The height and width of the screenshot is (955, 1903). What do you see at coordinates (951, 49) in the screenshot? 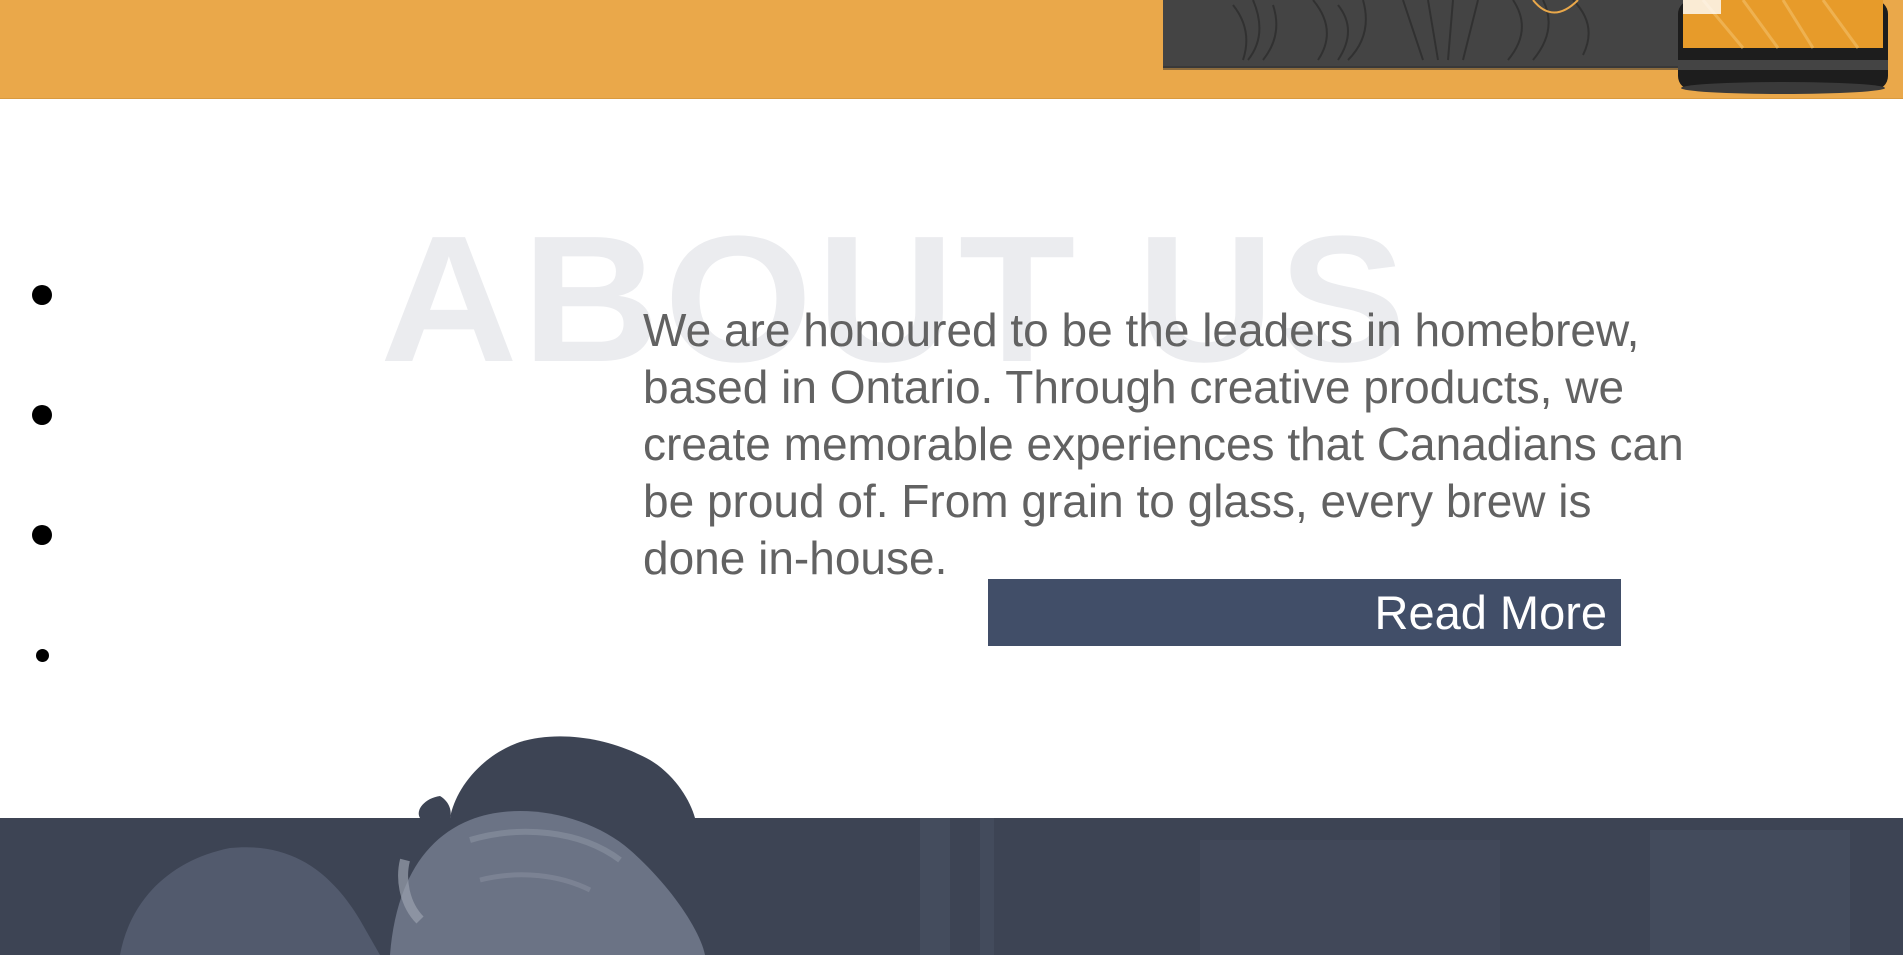
I see `hero-band` at bounding box center [951, 49].